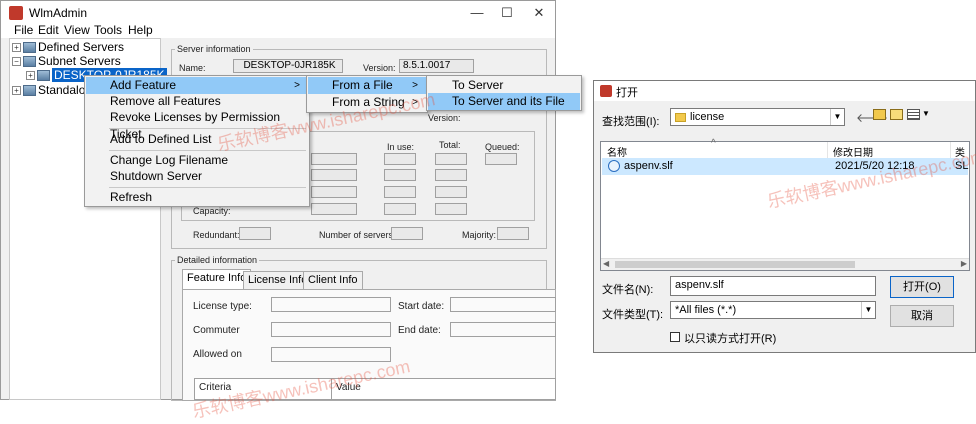 The image size is (976, 424). Describe the element at coordinates (513, 233) in the screenshot. I see `majority-field` at that location.